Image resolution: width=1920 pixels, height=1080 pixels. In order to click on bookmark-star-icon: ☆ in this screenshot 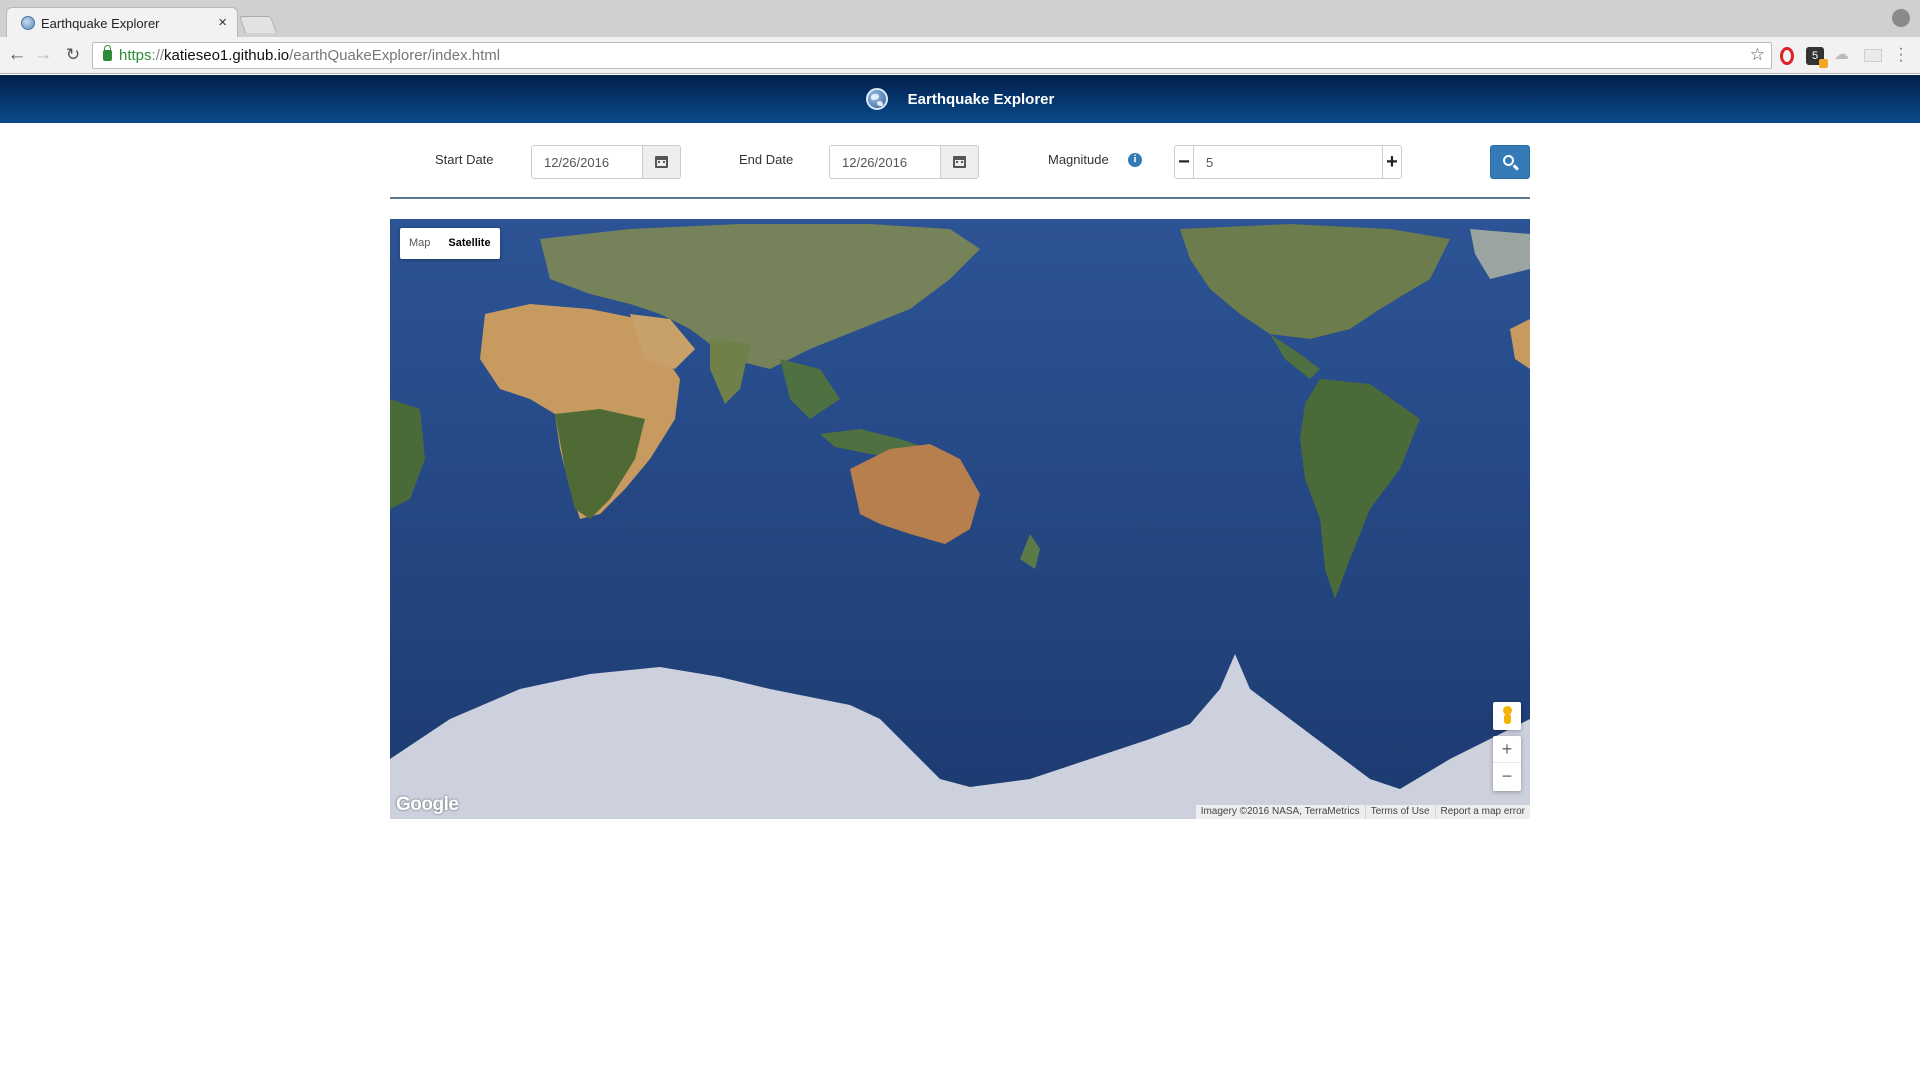, I will do `click(1757, 55)`.